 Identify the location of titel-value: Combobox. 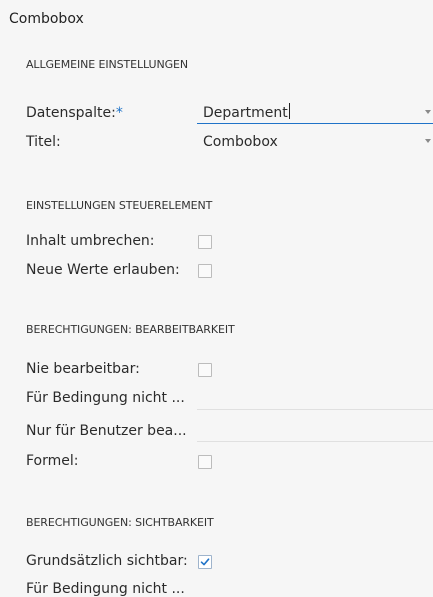
(240, 142).